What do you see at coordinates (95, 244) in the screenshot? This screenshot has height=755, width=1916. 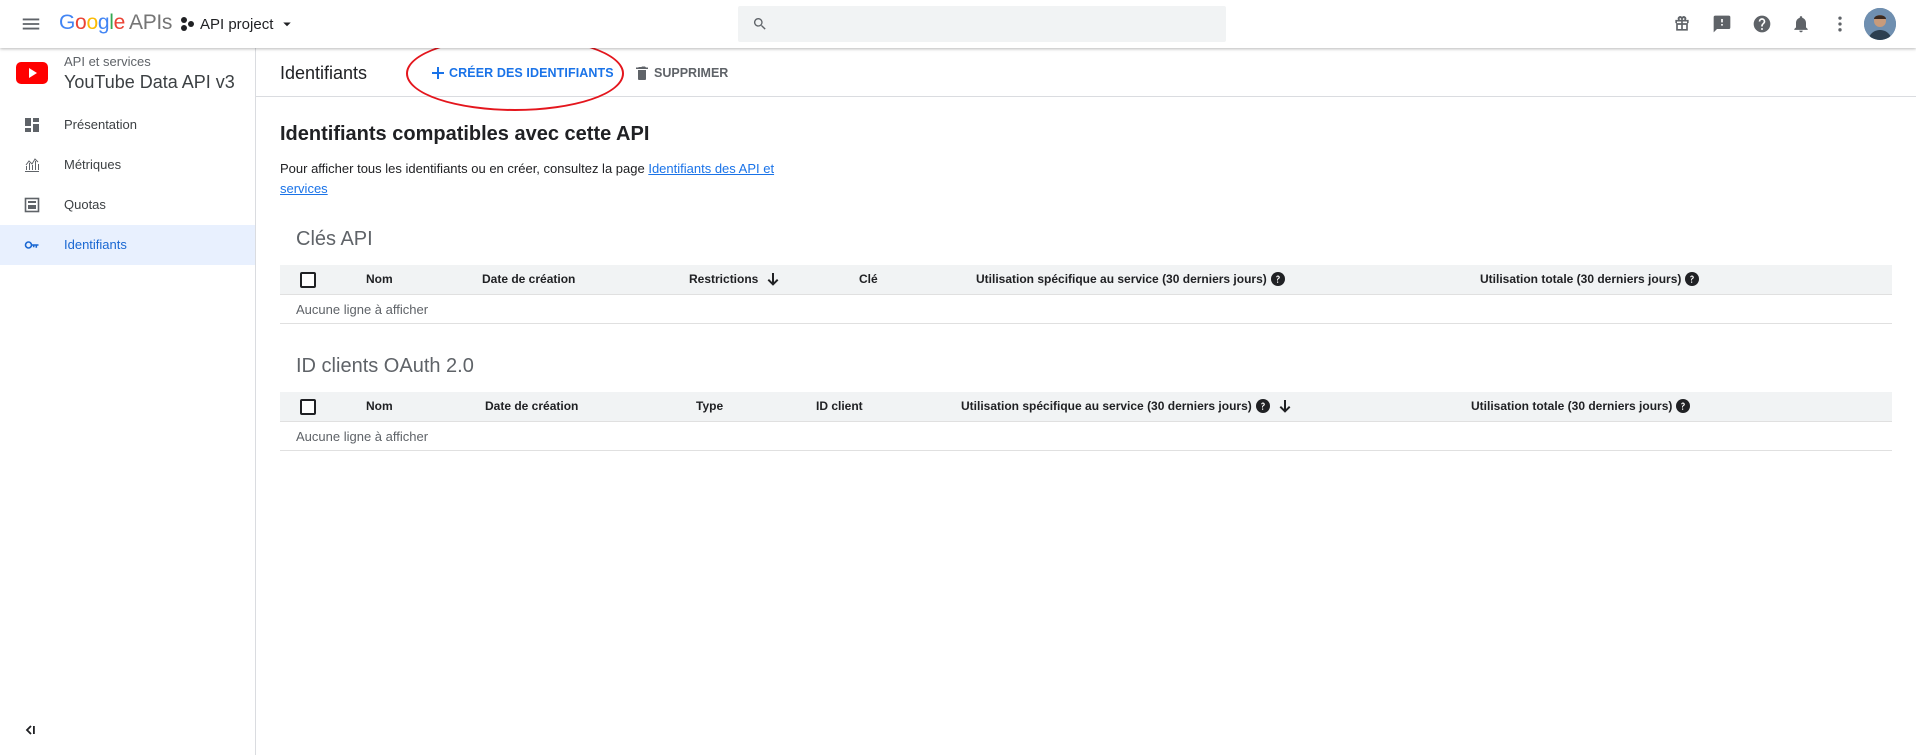 I see `sidebar-item-label: Identifiants` at bounding box center [95, 244].